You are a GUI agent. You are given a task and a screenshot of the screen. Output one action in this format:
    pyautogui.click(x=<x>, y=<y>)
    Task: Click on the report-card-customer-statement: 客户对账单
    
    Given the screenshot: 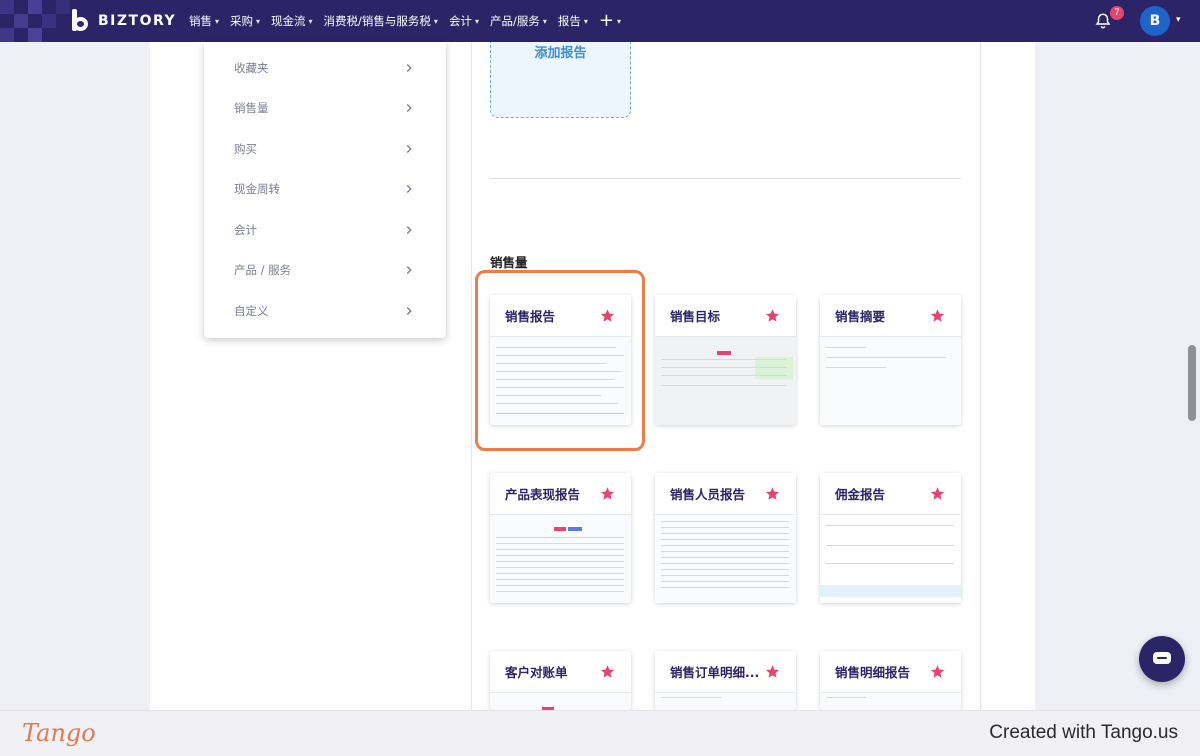 What is the action you would take?
    pyautogui.click(x=560, y=680)
    